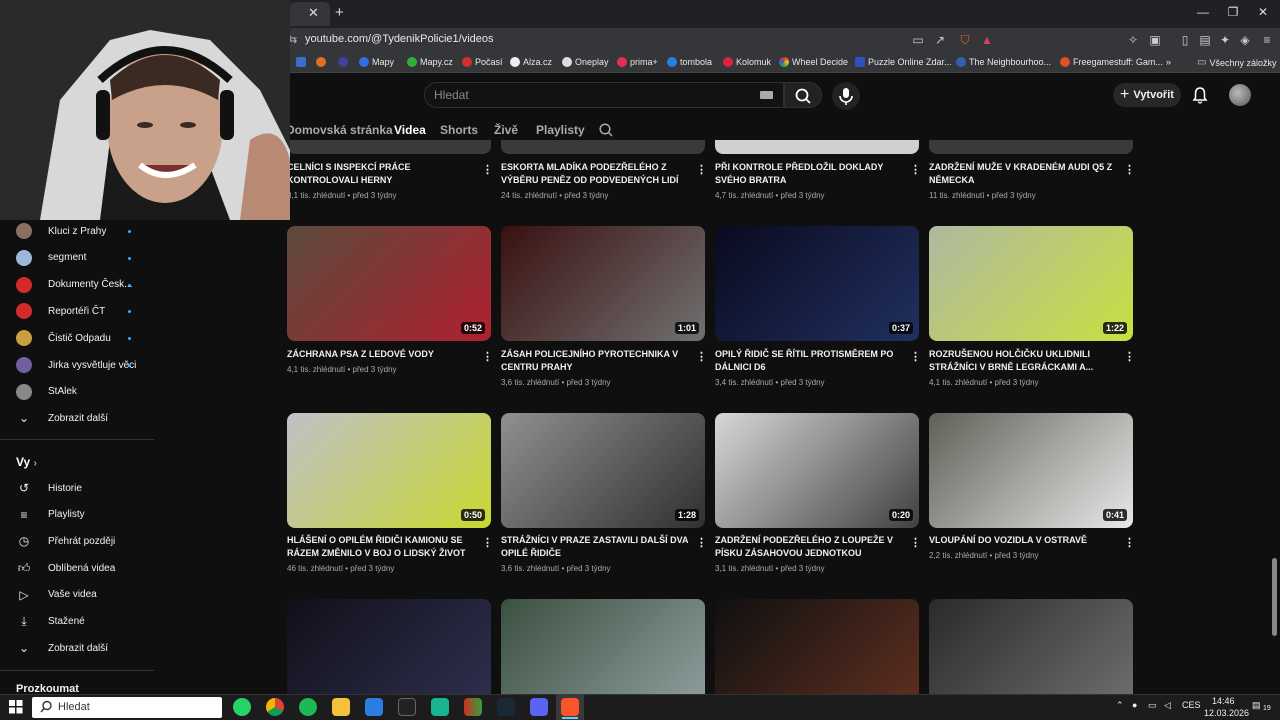  What do you see at coordinates (570, 707) in the screenshot?
I see `brave-icon` at bounding box center [570, 707].